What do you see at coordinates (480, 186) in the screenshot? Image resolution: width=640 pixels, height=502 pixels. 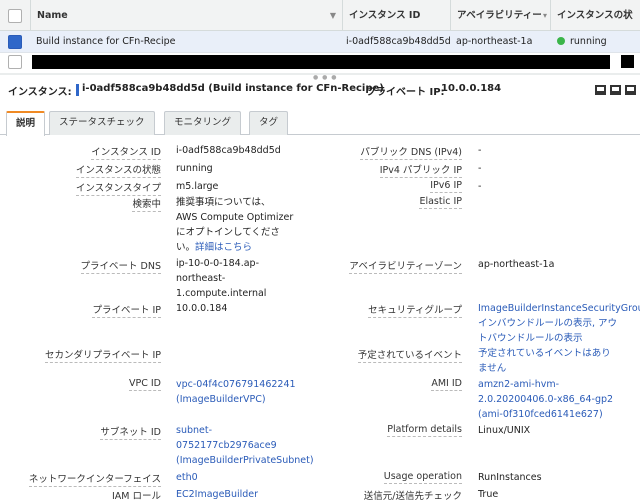 I see `value-ipv6: -` at bounding box center [480, 186].